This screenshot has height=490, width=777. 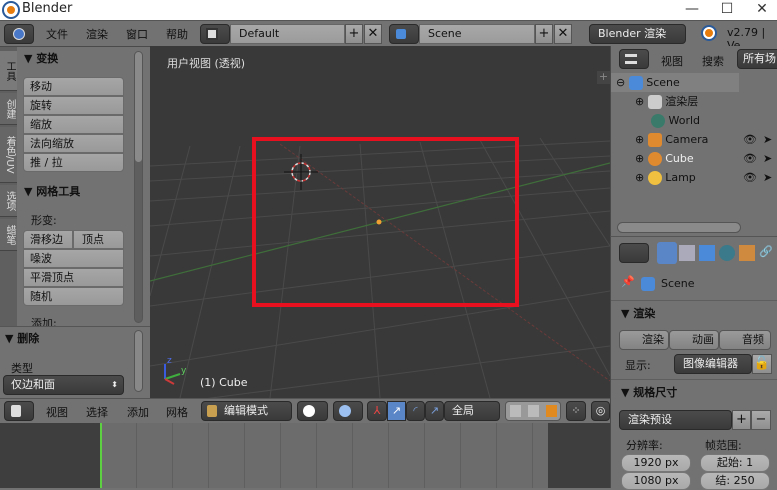 I want to click on tab-constraints-link-icon: 🔗, so click(x=767, y=253).